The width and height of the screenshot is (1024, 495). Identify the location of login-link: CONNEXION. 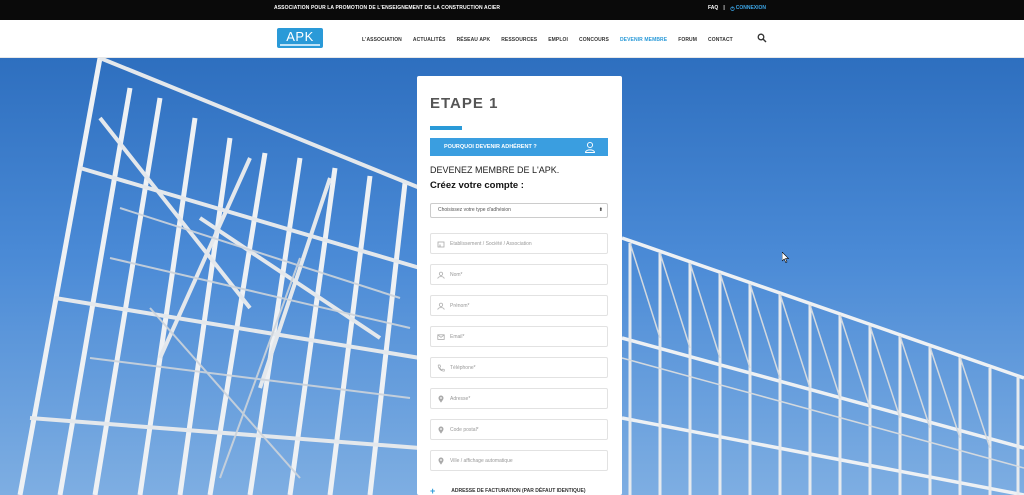
(748, 8).